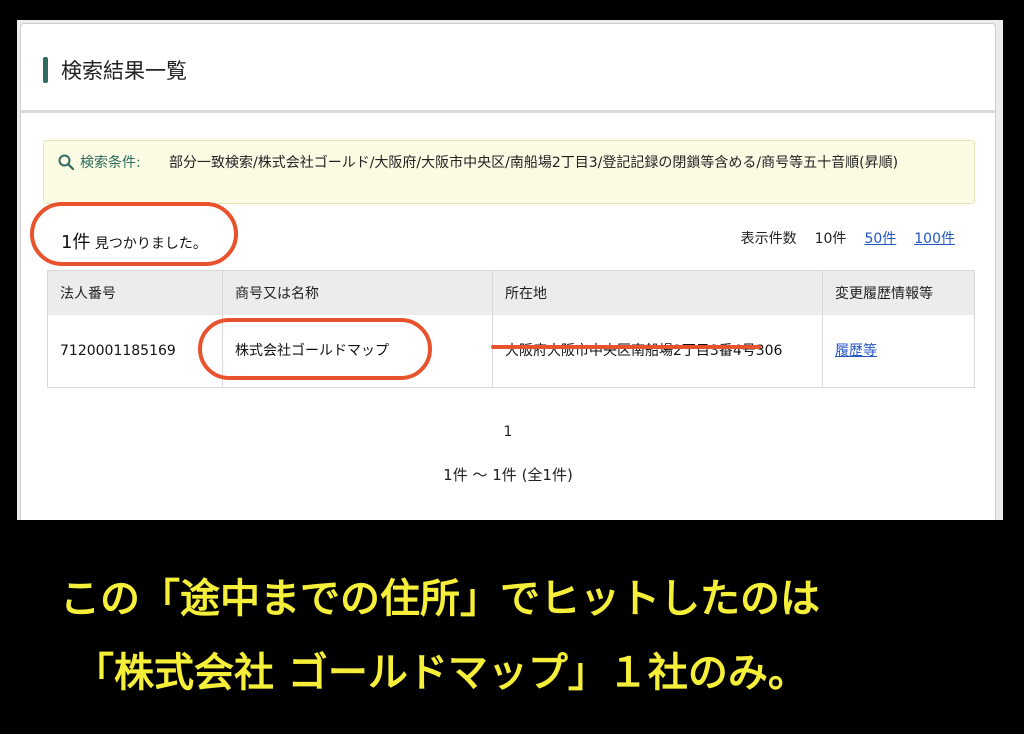  I want to click on search-conditions-label: 検索条件:, so click(99, 162).